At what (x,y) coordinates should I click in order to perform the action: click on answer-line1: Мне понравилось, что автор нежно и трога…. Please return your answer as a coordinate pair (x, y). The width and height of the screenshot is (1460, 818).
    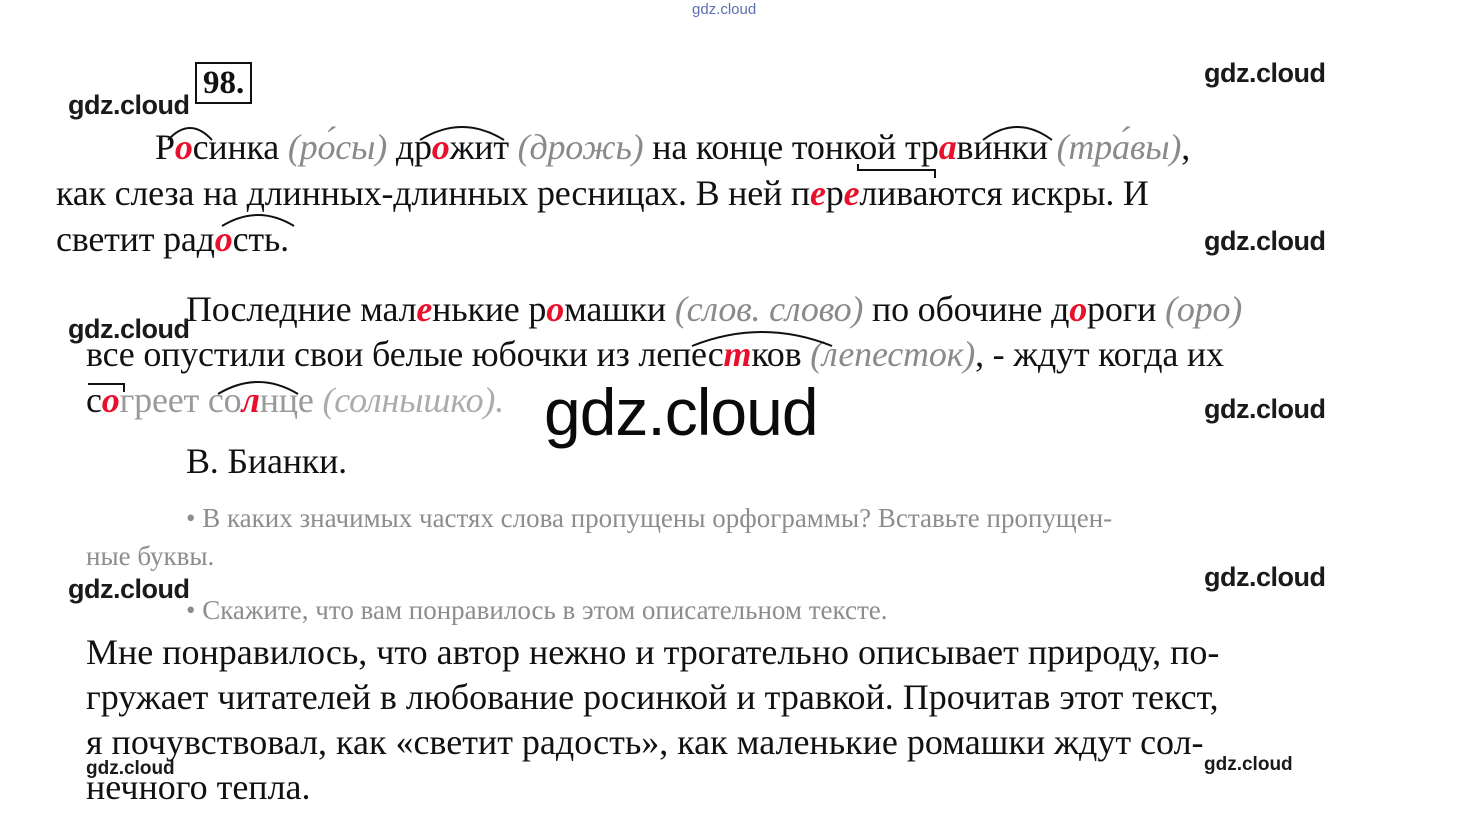
    Looking at the image, I should click on (653, 652).